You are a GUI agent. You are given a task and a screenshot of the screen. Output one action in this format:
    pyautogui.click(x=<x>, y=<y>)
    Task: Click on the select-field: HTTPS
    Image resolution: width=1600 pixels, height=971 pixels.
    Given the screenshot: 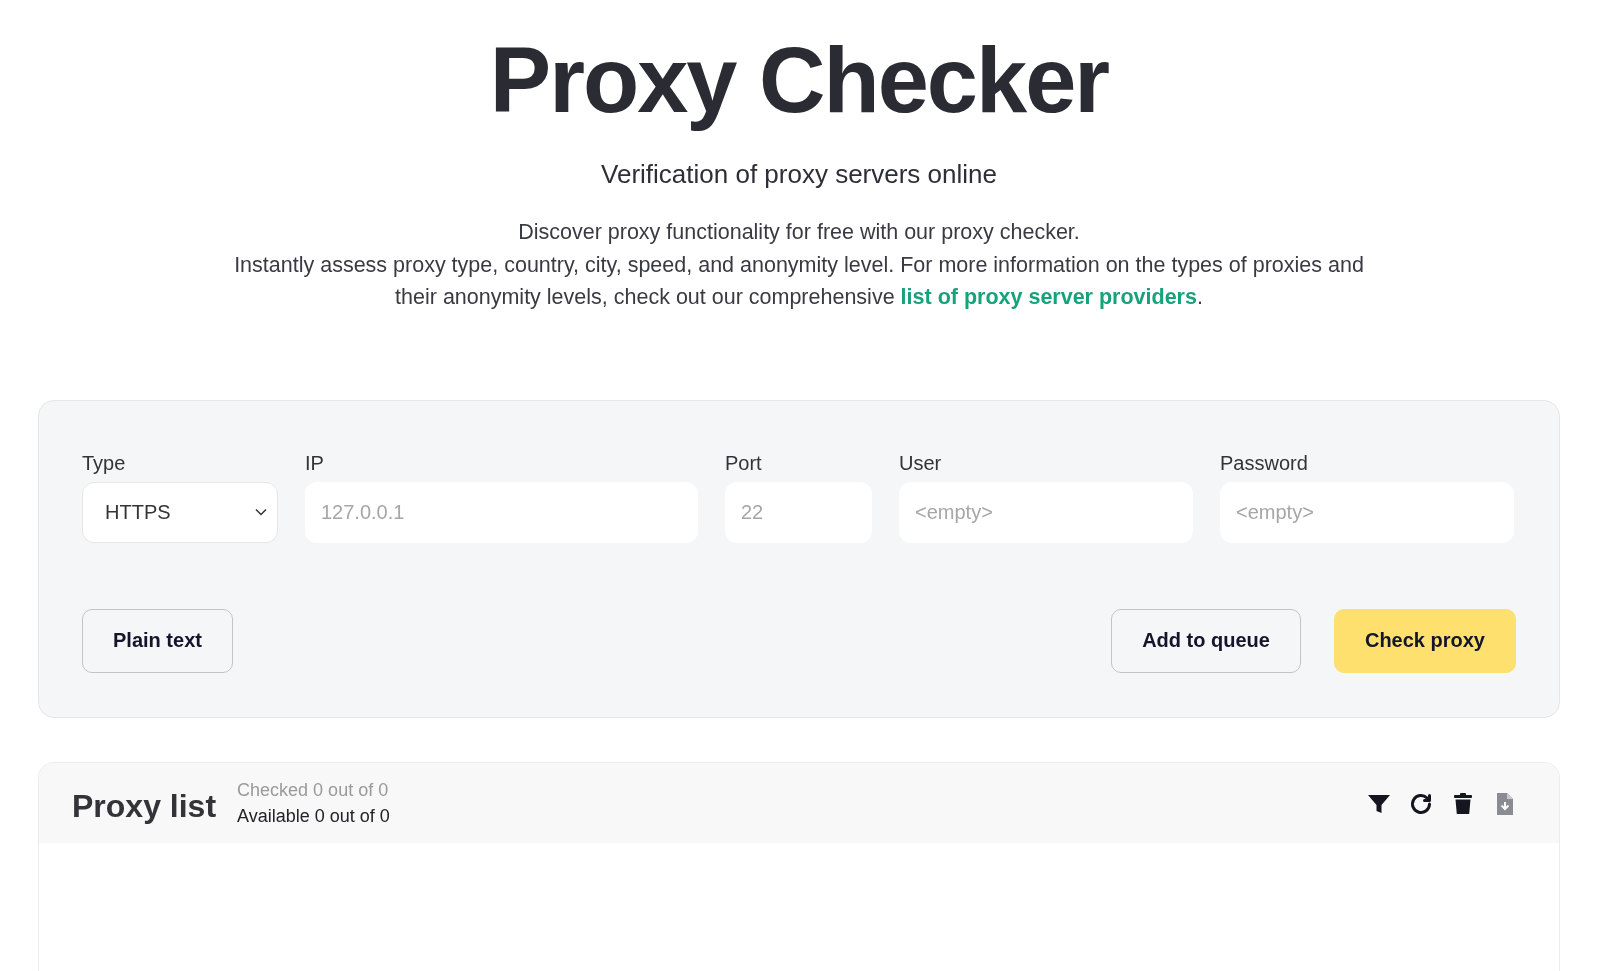 What is the action you would take?
    pyautogui.click(x=180, y=512)
    